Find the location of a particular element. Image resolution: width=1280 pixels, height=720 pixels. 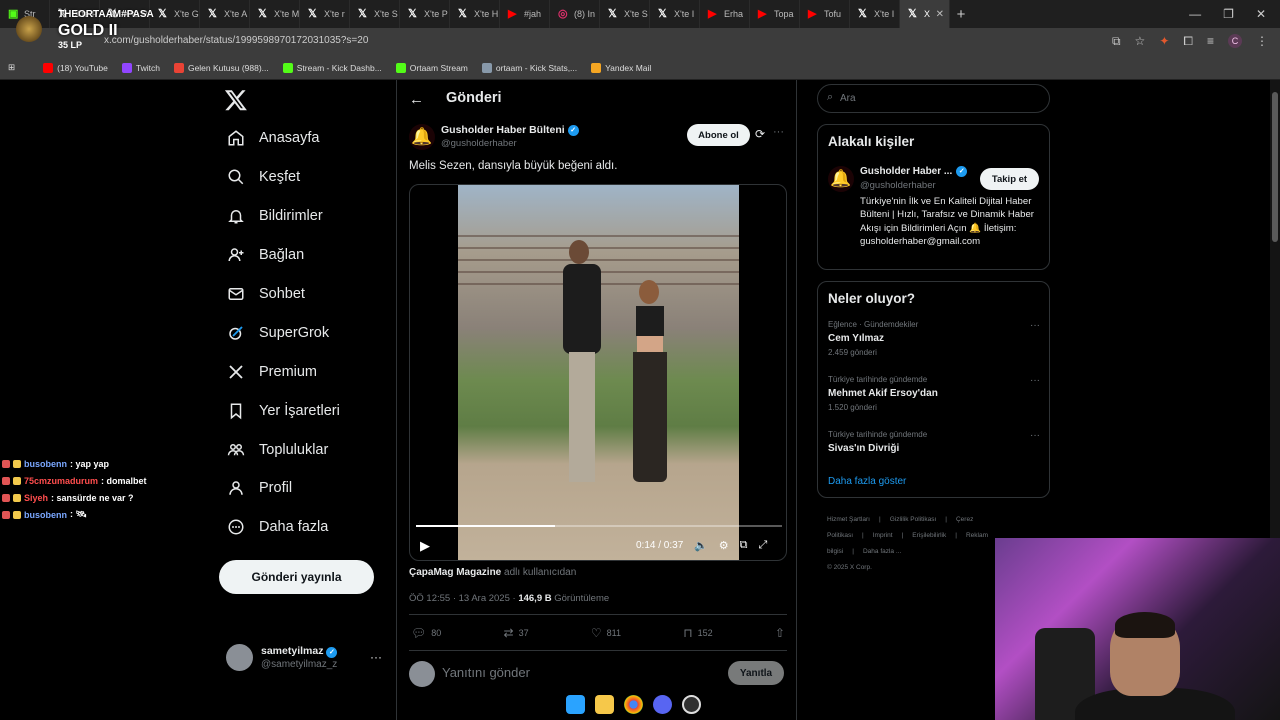

reply-input: Yanıtını gönder is located at coordinates (486, 672).